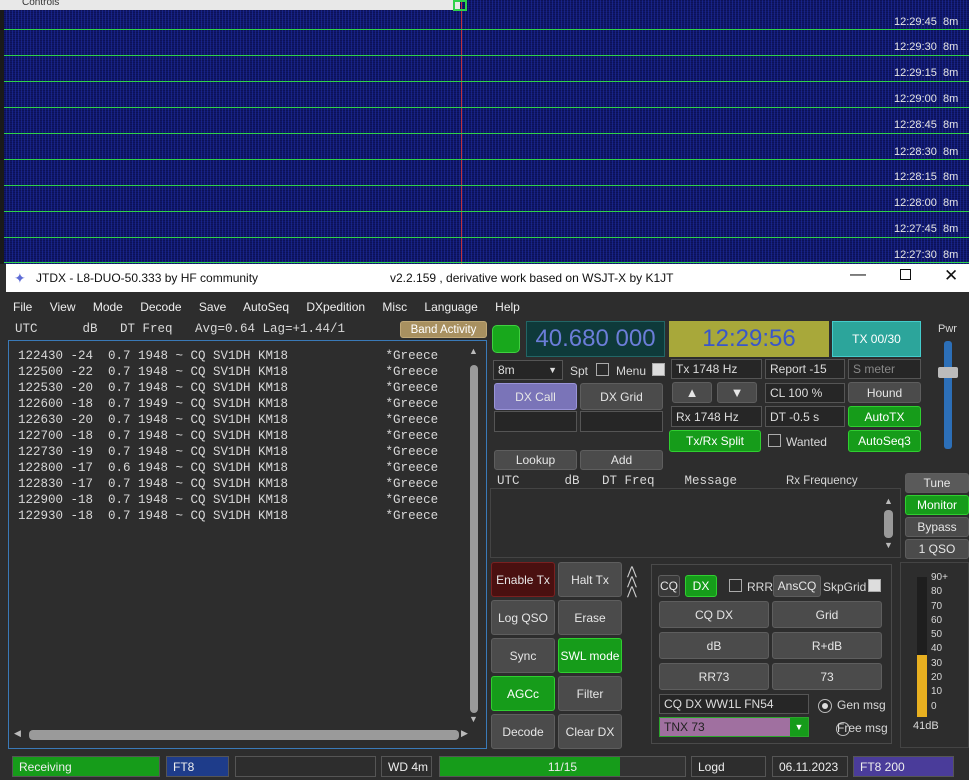  What do you see at coordinates (590, 579) in the screenshot?
I see `halt-tx-button: Halt Tx` at bounding box center [590, 579].